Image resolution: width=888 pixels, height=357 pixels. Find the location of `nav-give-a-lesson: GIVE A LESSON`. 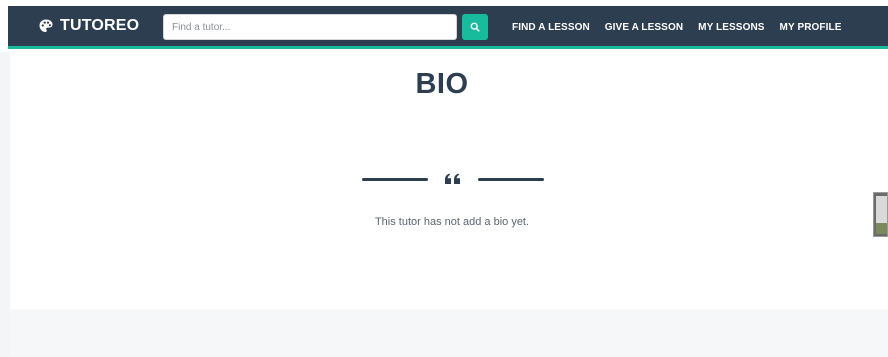

nav-give-a-lesson: GIVE A LESSON is located at coordinates (644, 27).